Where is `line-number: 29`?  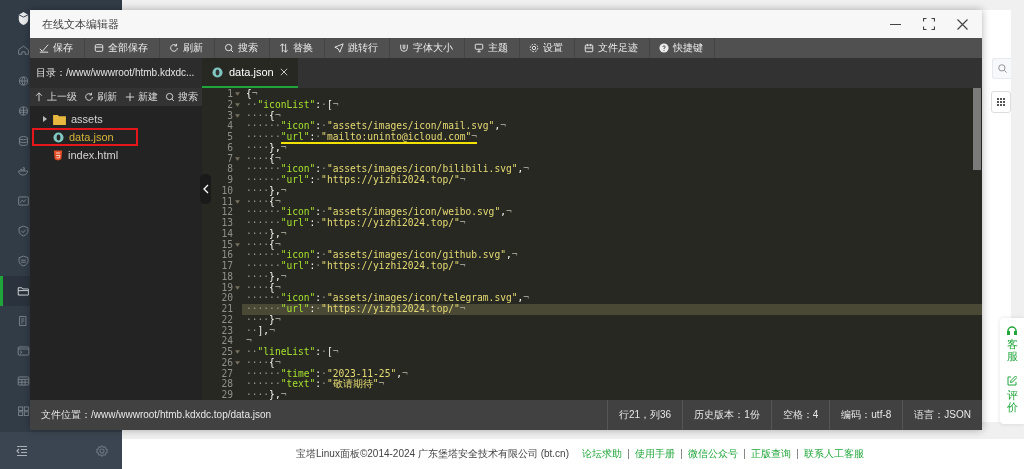
line-number: 29 is located at coordinates (227, 395).